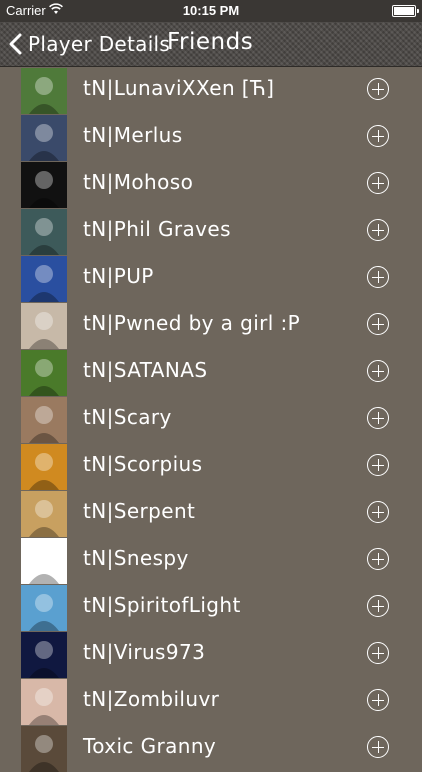  Describe the element at coordinates (192, 323) in the screenshot. I see `friend-name: tN|Pwned by a girl :P` at that location.